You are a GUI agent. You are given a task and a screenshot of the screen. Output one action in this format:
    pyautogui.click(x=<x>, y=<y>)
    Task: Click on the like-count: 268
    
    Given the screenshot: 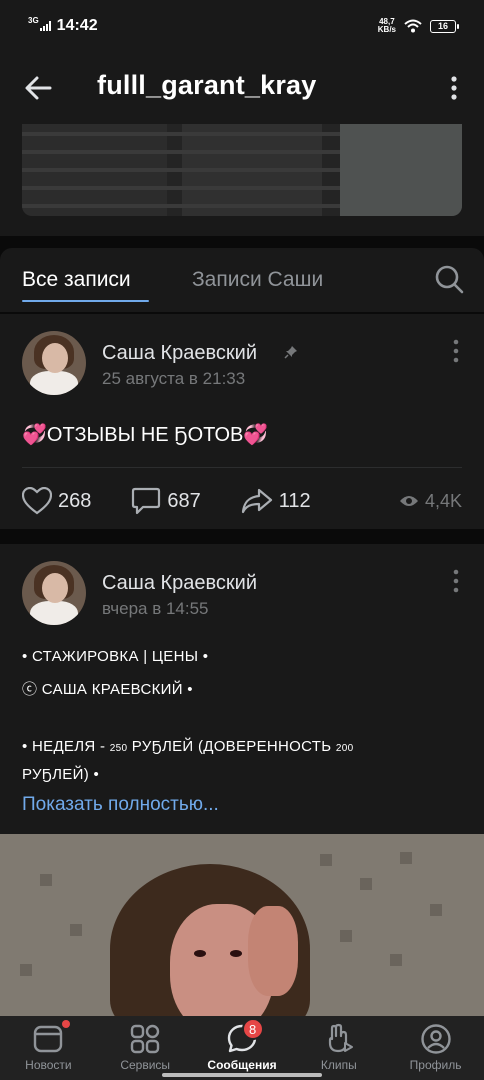 What is the action you would take?
    pyautogui.click(x=75, y=500)
    